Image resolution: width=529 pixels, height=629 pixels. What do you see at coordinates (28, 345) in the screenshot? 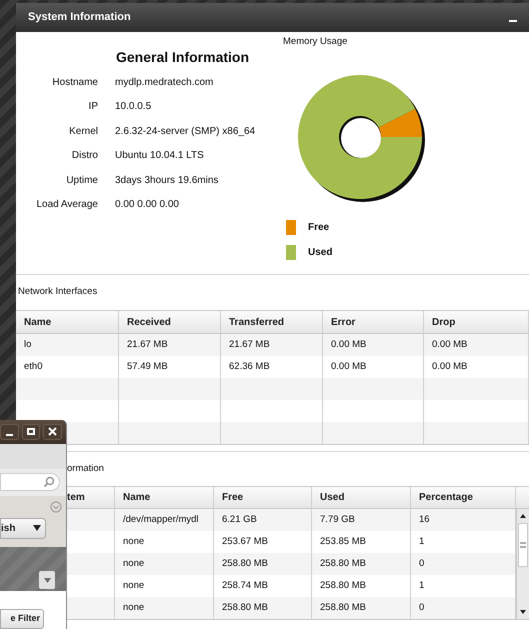
I see `table-cell-text: lo` at bounding box center [28, 345].